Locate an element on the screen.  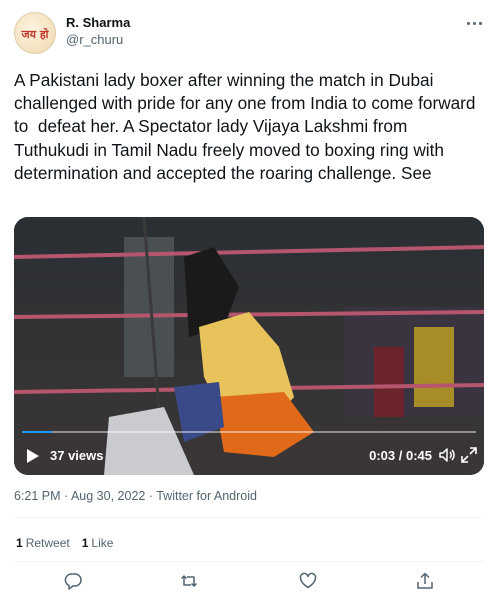
user-handle: @r_churu is located at coordinates (94, 39).